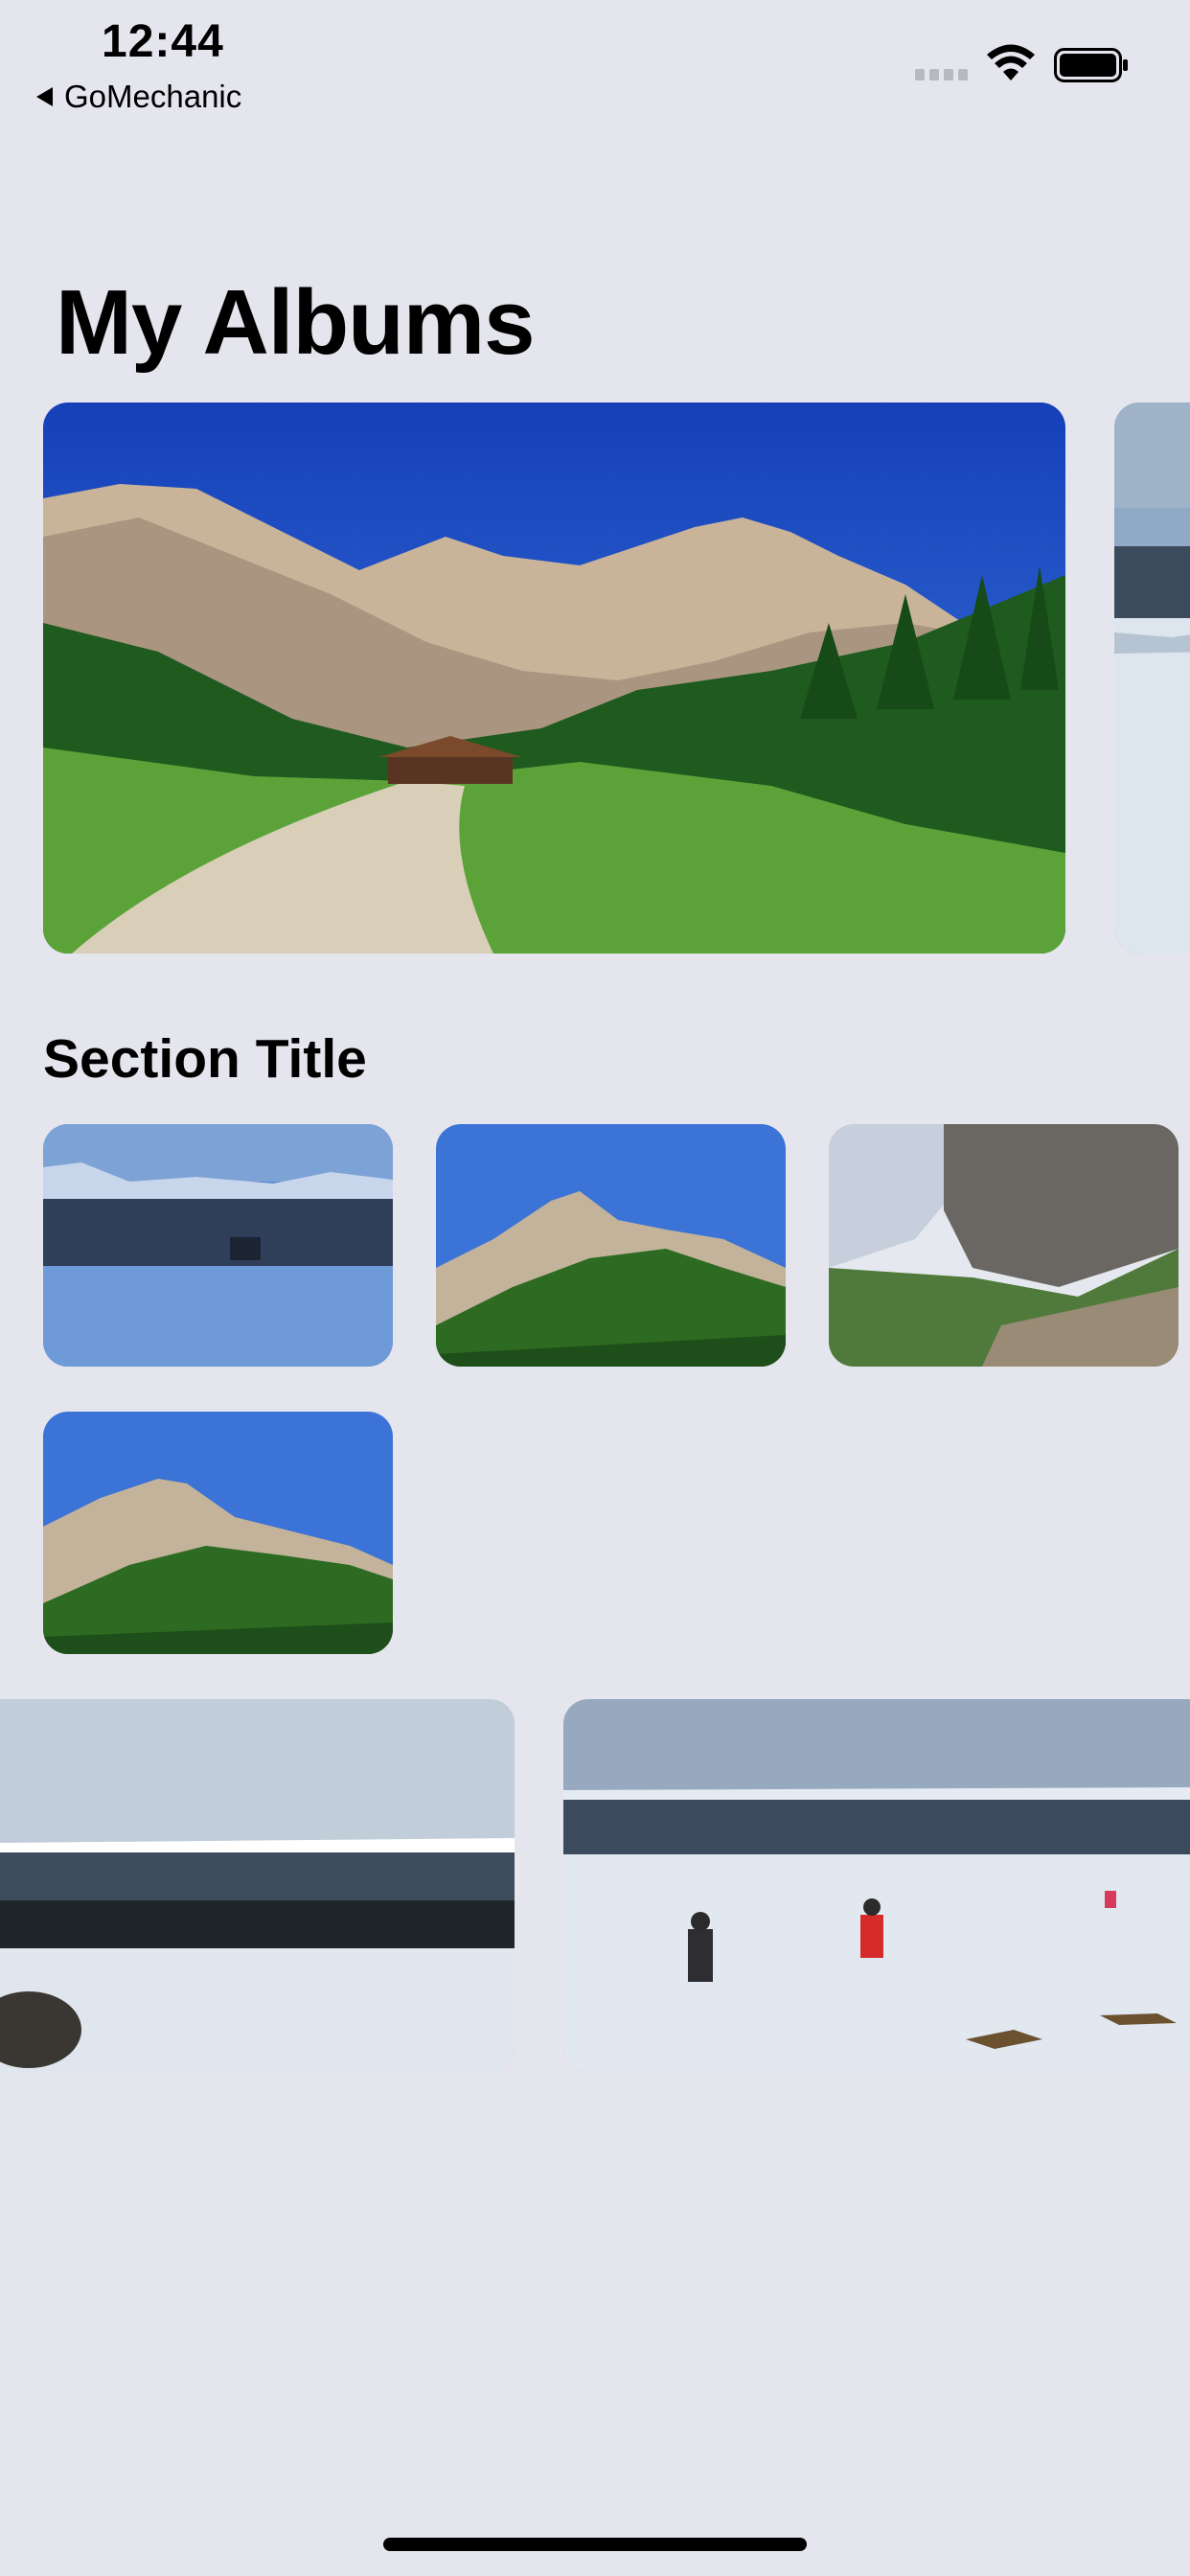 This screenshot has width=1190, height=2576. Describe the element at coordinates (942, 74) in the screenshot. I see `cellular-signal-icon` at that location.